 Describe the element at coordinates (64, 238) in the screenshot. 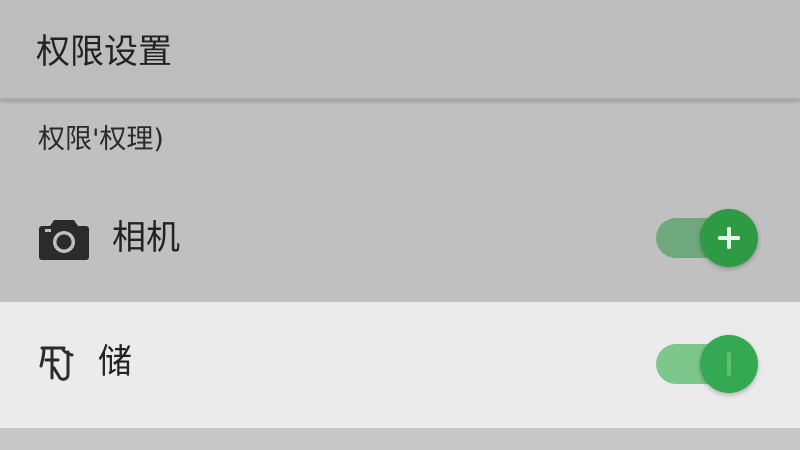

I see `camera-icon` at that location.